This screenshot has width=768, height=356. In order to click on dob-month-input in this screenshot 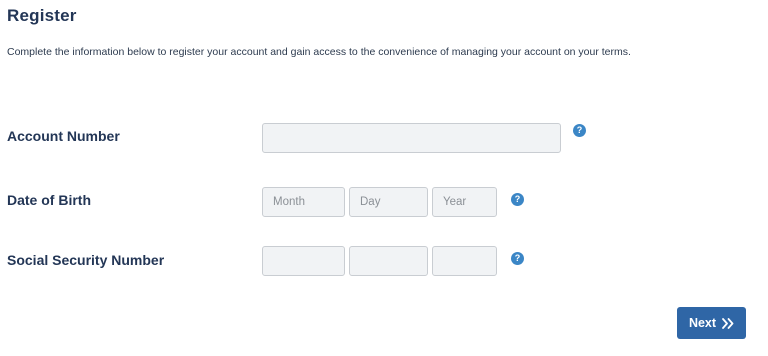, I will do `click(303, 202)`.